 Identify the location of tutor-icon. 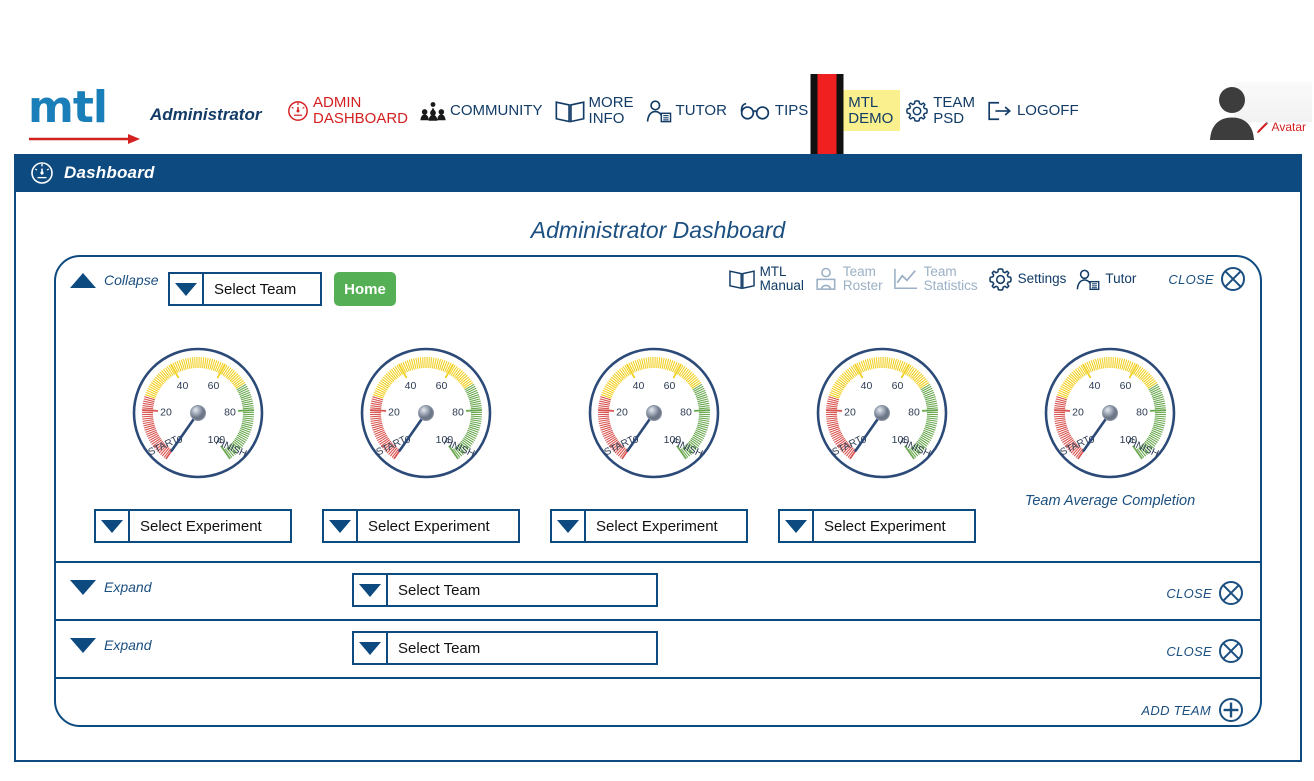
(1088, 279).